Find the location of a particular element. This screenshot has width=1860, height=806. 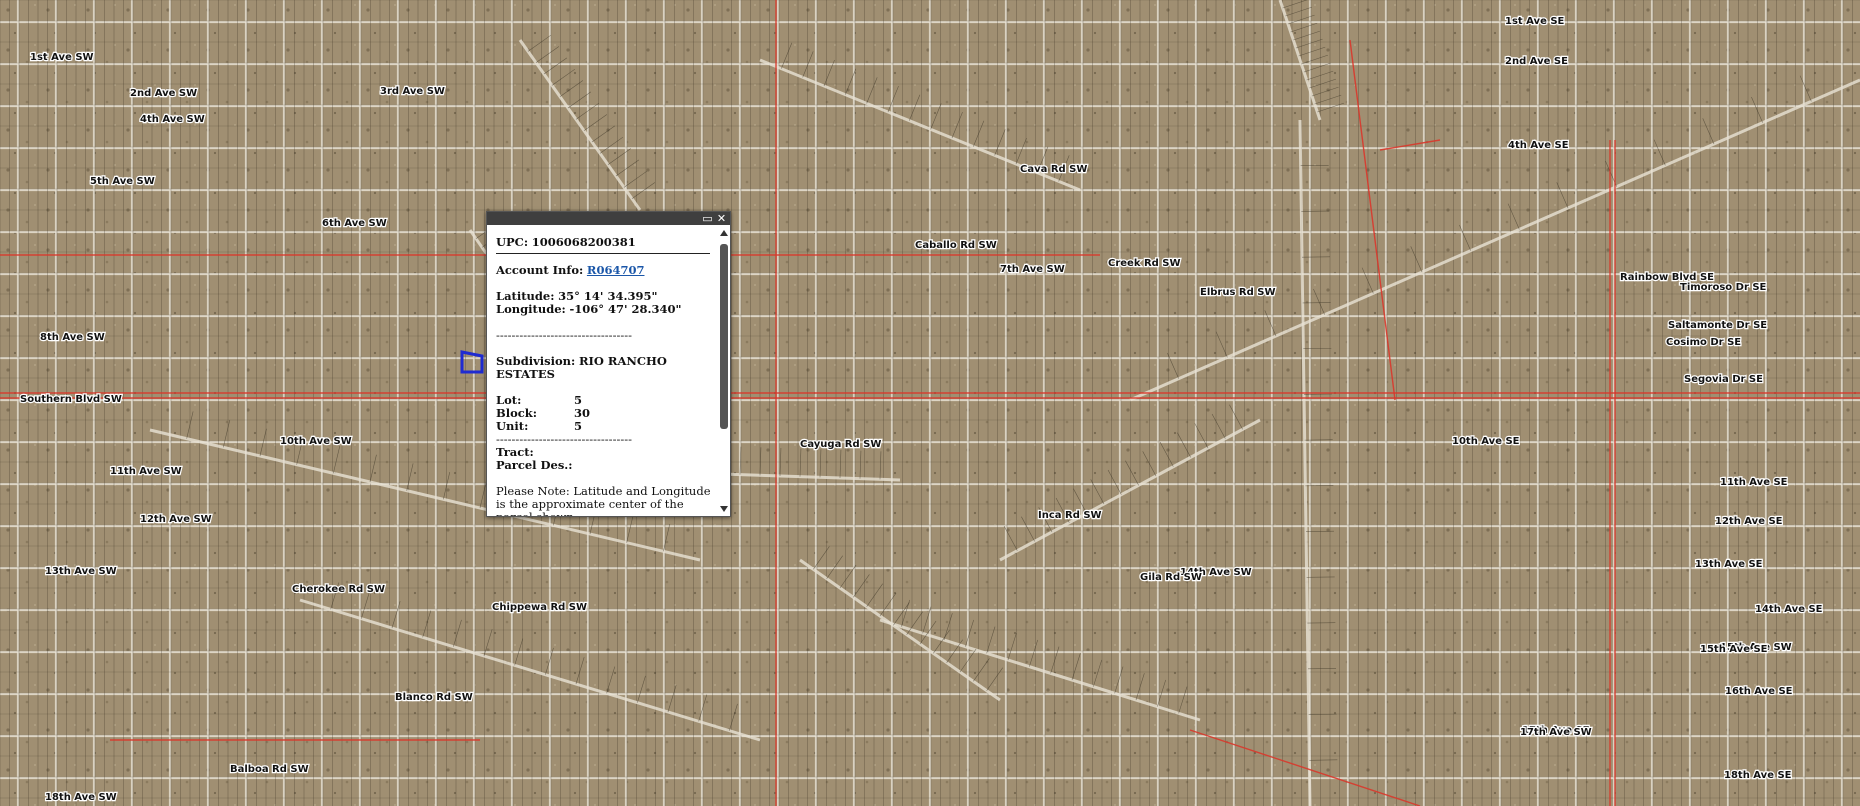

street-label: Inca Rd SW is located at coordinates (1070, 515).